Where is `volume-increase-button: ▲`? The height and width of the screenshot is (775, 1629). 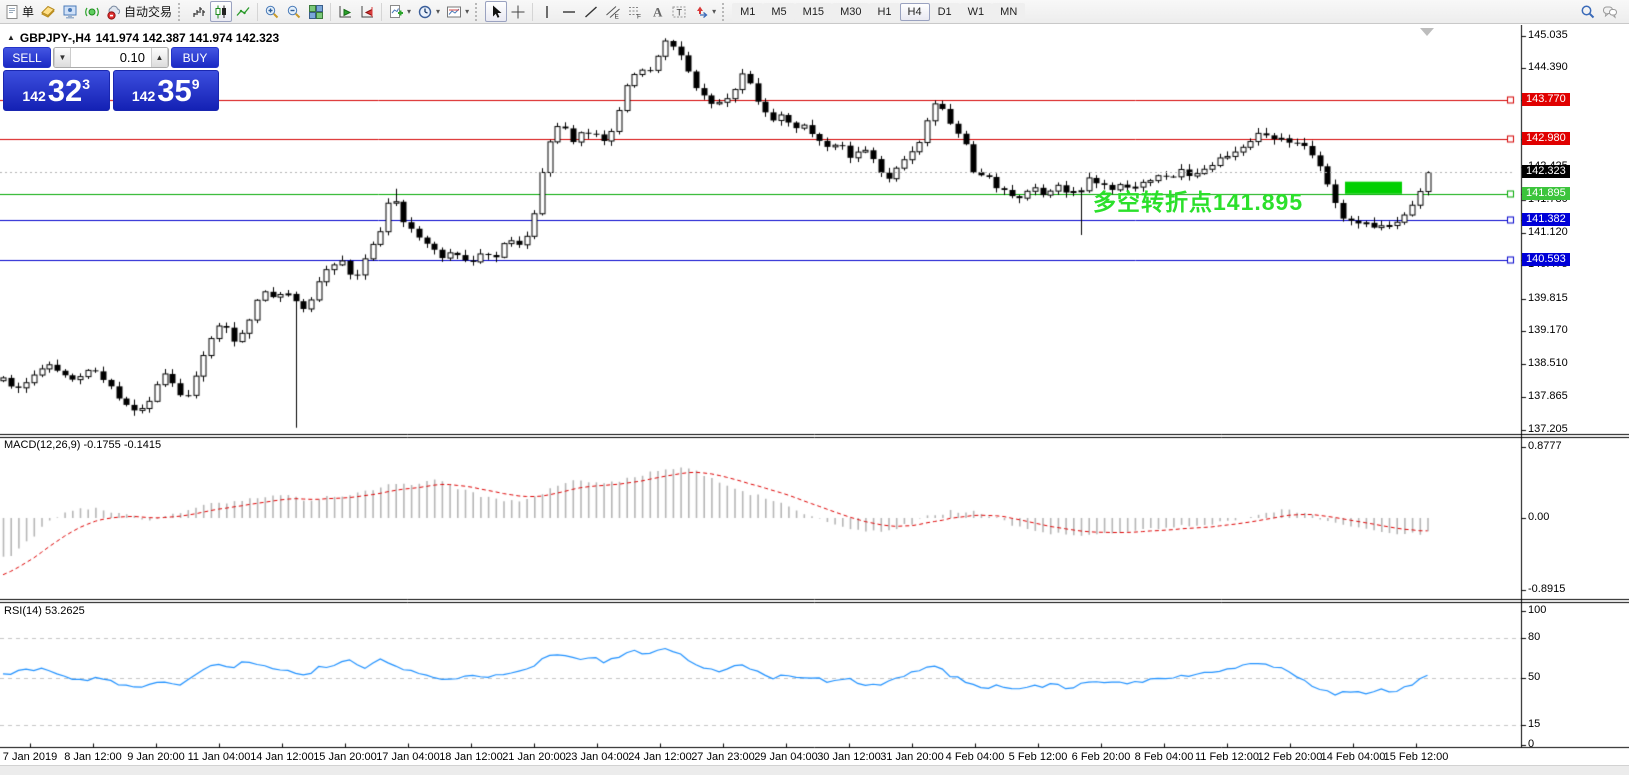
volume-increase-button: ▲ is located at coordinates (159, 57).